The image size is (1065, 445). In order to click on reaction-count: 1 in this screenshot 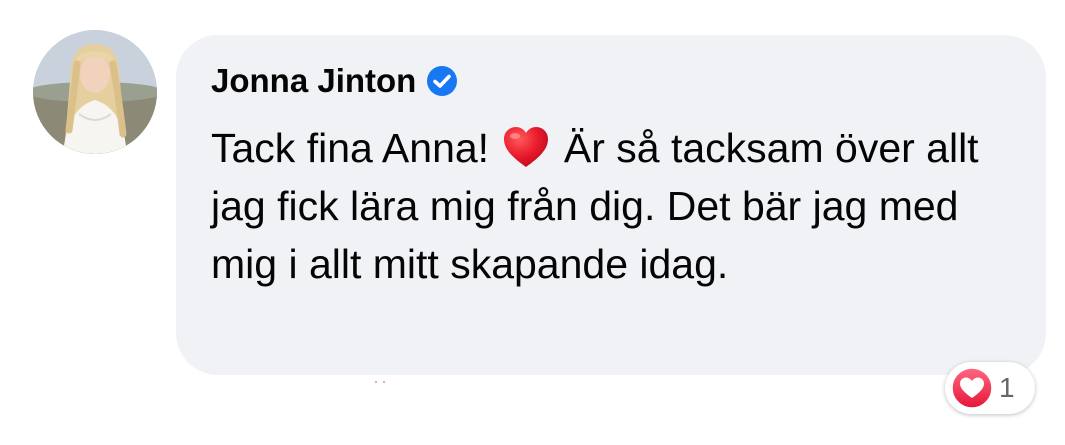, I will do `click(1007, 387)`.